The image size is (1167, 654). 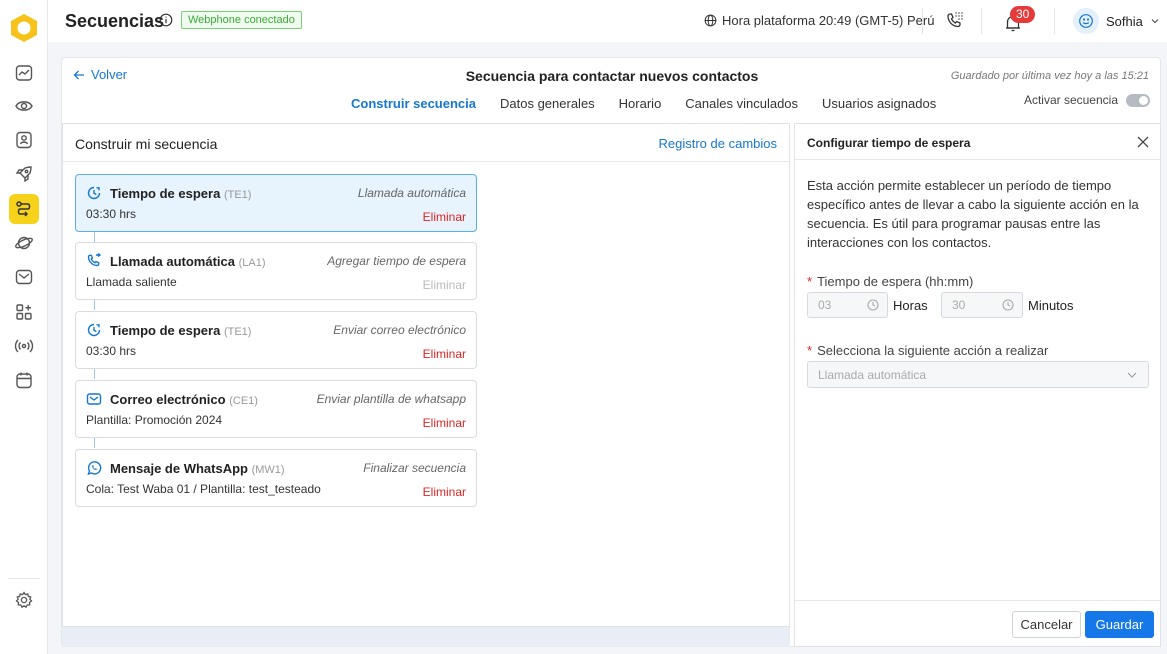 I want to click on sidebar-item-apps, so click(x=24, y=312).